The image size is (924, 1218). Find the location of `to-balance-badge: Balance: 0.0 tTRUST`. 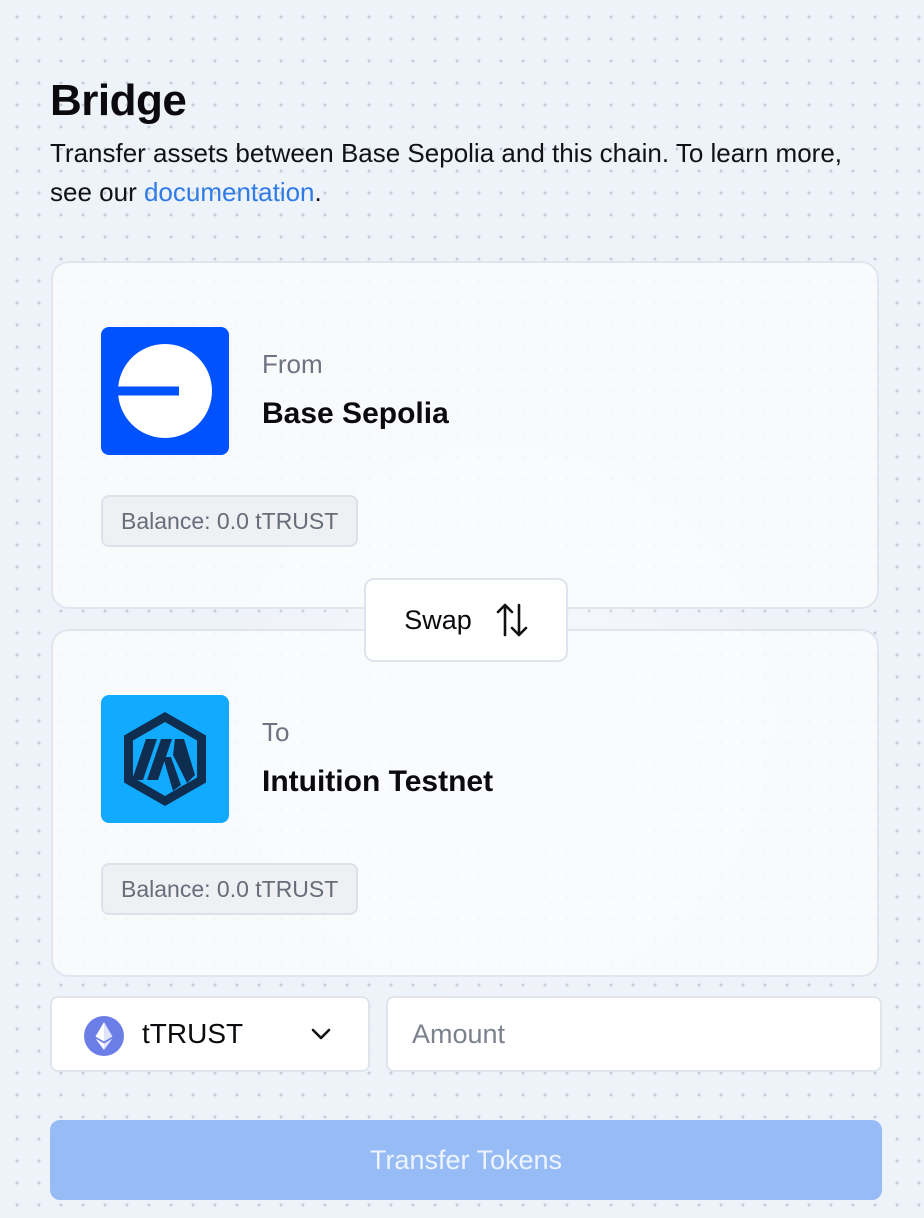

to-balance-badge: Balance: 0.0 tTRUST is located at coordinates (230, 889).